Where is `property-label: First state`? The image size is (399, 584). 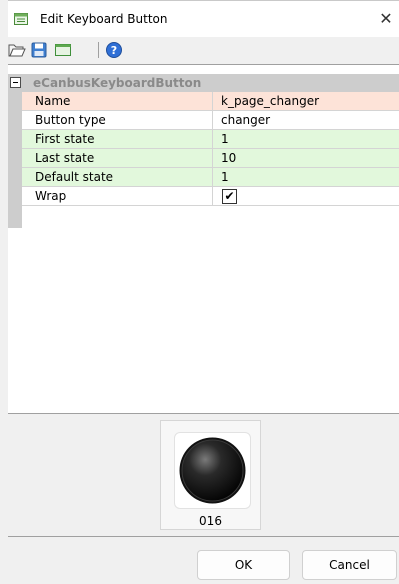 property-label: First state is located at coordinates (65, 139).